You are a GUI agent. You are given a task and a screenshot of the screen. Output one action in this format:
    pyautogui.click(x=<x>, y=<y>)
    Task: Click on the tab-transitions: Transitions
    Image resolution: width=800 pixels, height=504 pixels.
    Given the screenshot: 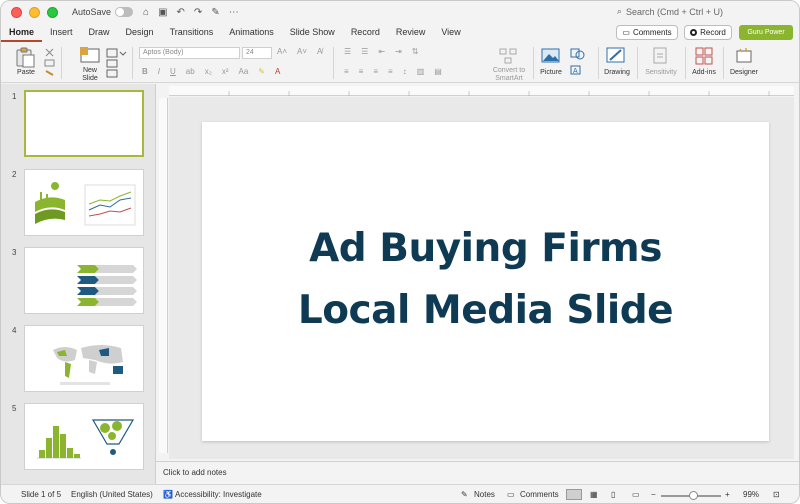 What is the action you would take?
    pyautogui.click(x=192, y=33)
    